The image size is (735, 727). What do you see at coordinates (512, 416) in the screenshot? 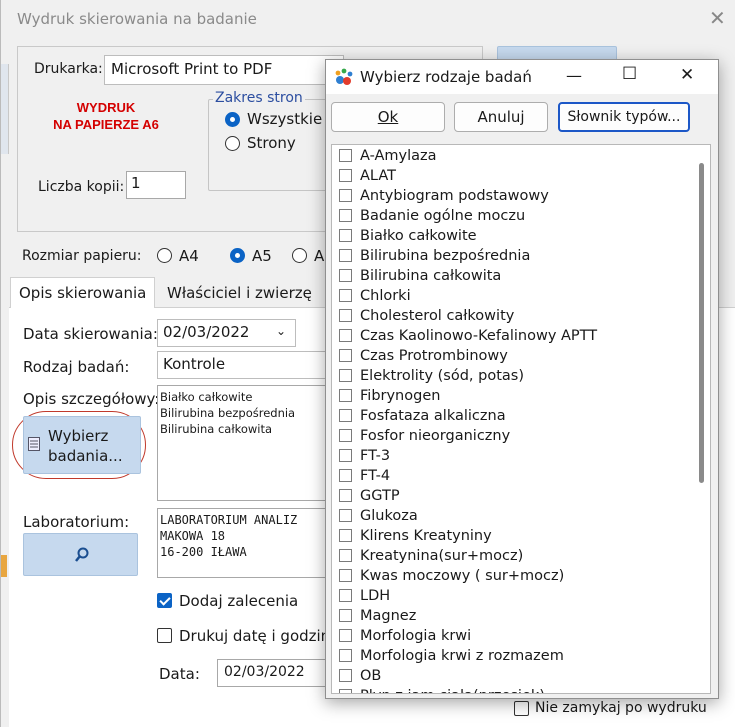
I see `test-list-item: Fosfataza alkaliczna` at bounding box center [512, 416].